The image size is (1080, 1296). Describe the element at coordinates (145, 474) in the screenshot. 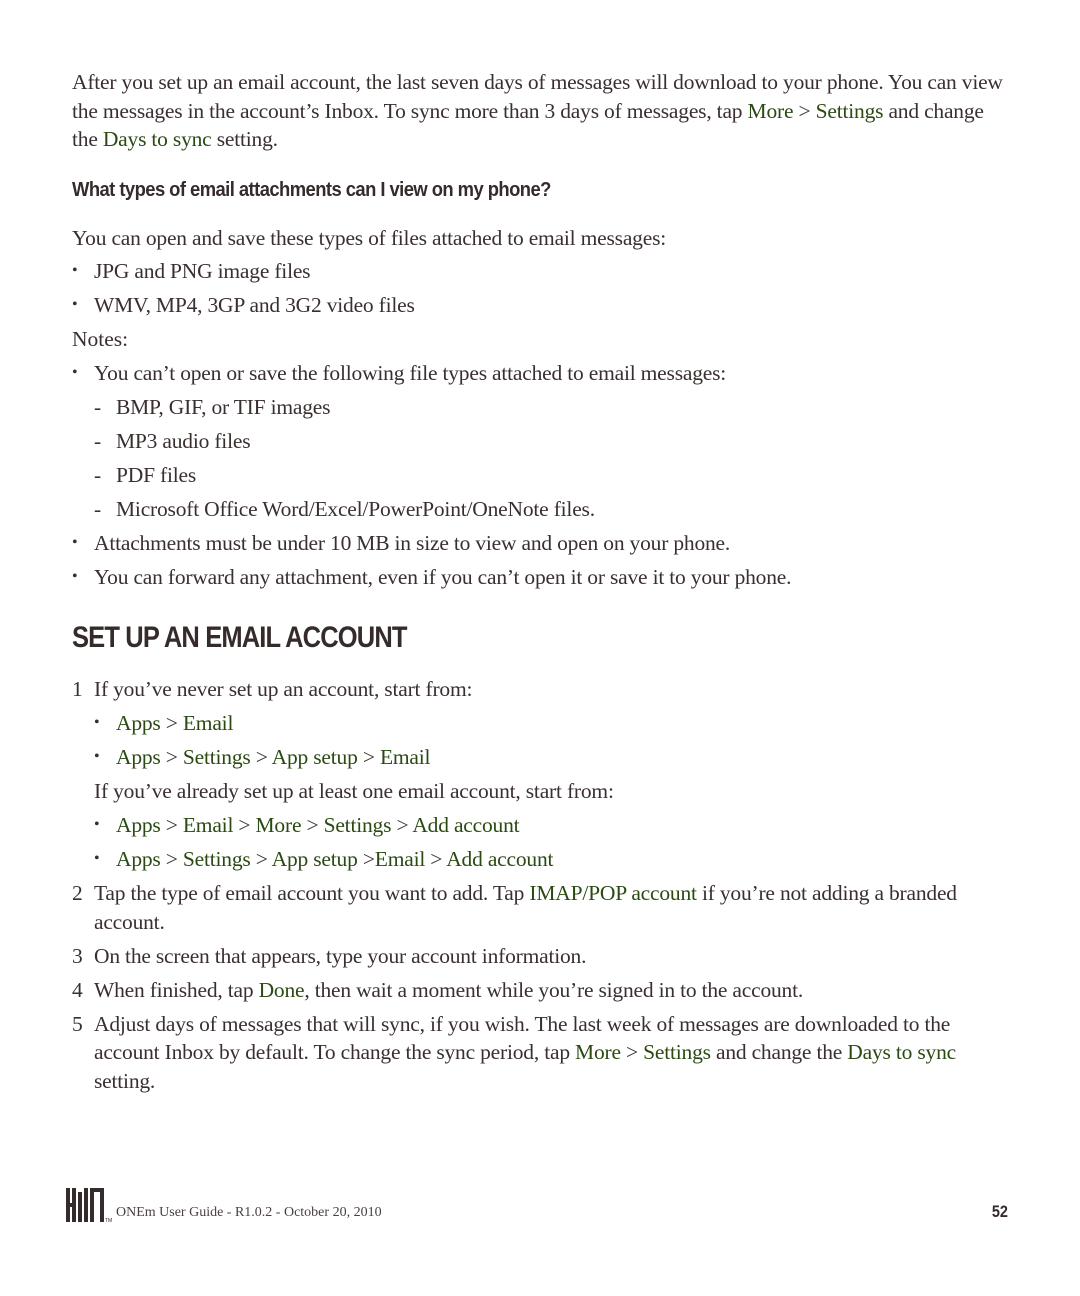

I see `sub-list-item: - PDF files` at that location.